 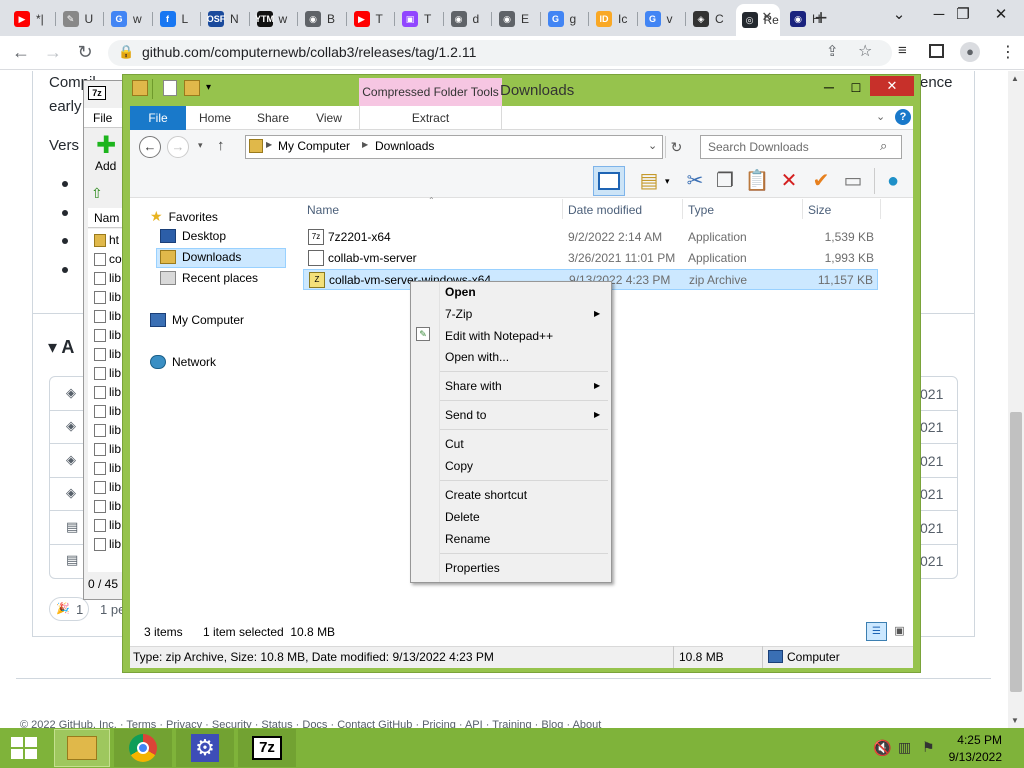 I want to click on browser-tab: ▶ T, so click(x=371, y=19).